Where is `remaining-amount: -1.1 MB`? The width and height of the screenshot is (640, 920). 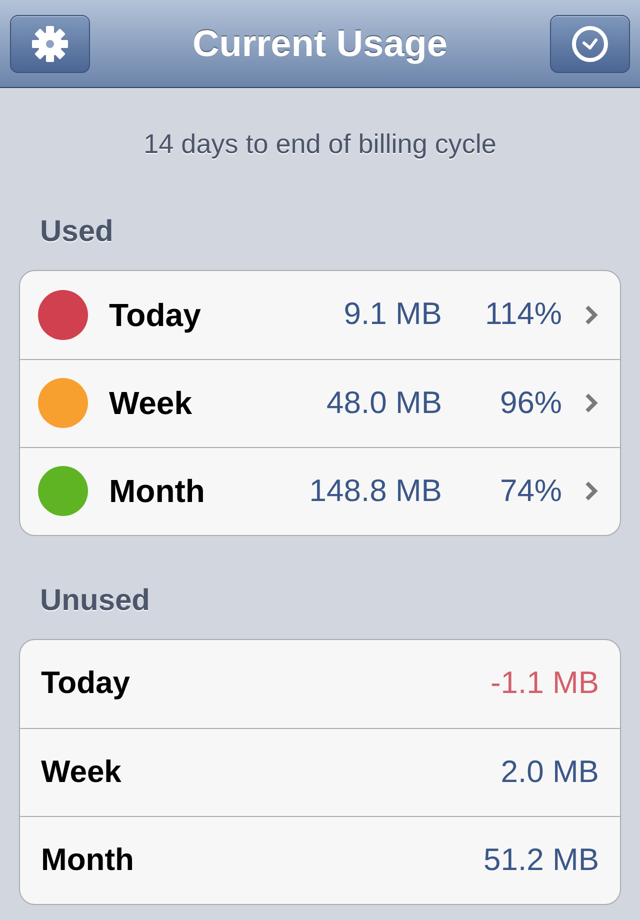
remaining-amount: -1.1 MB is located at coordinates (544, 683).